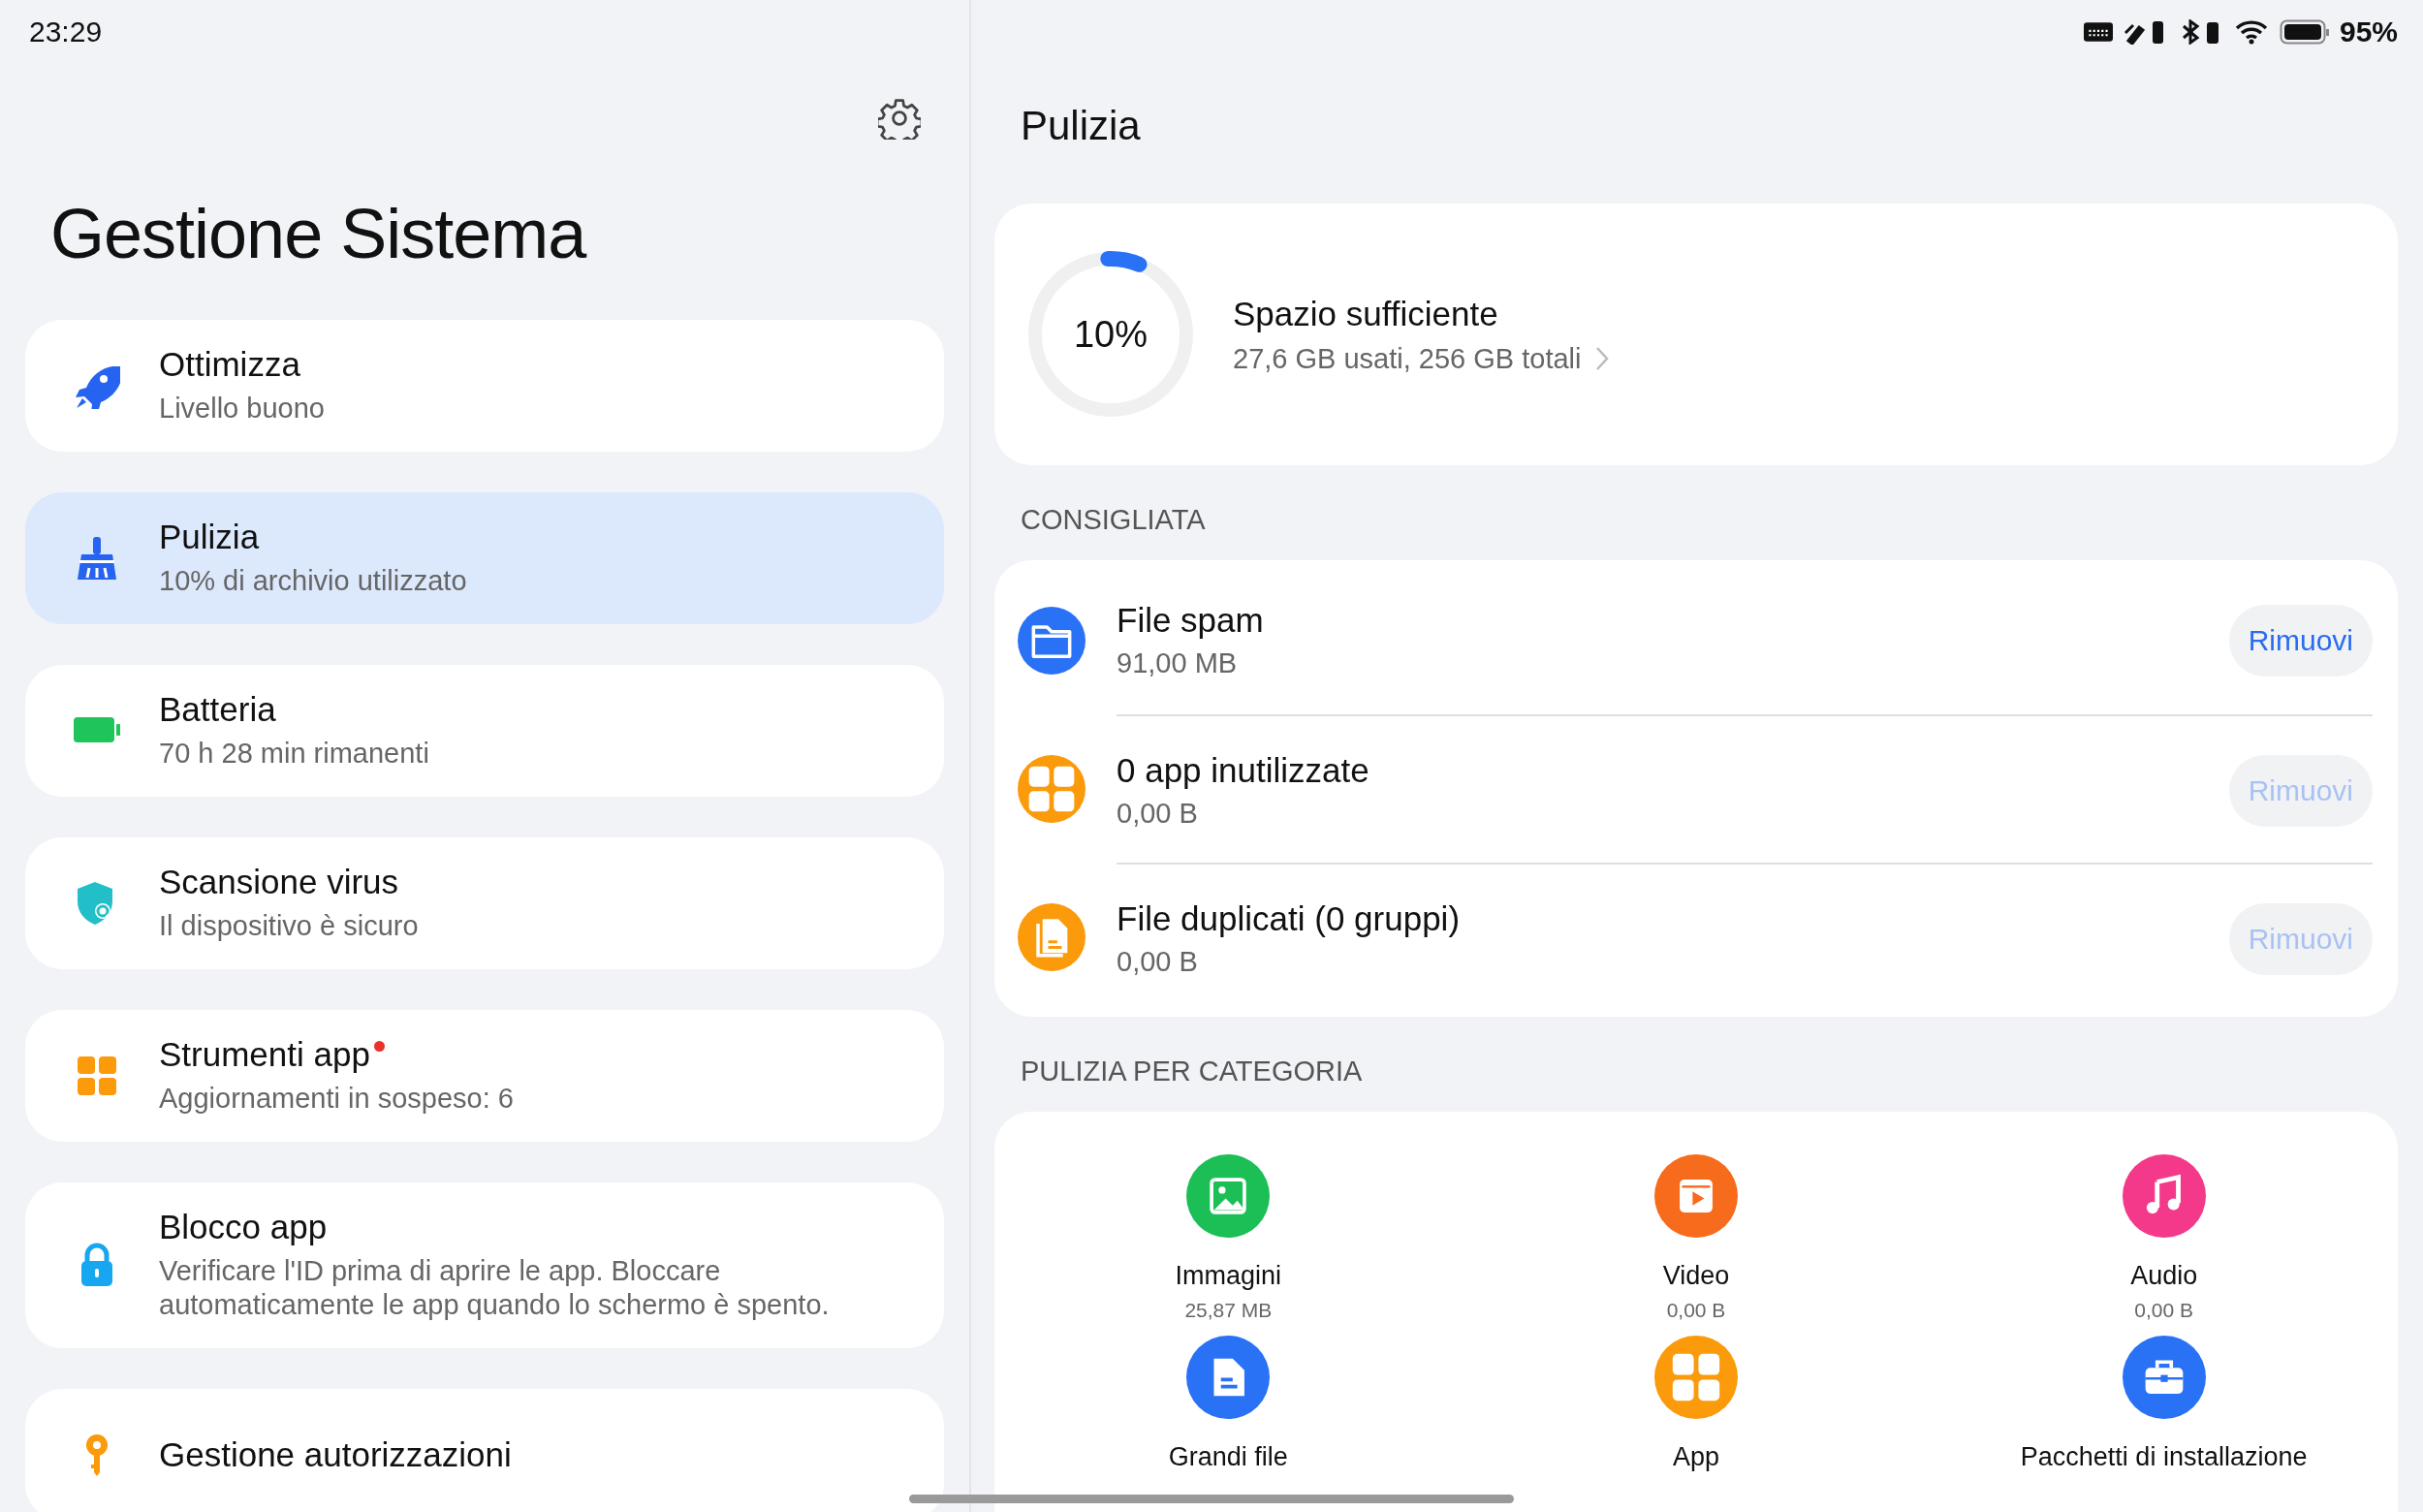 This screenshot has height=1512, width=2423. I want to click on item-title: 0 app inutilizzate, so click(1243, 771).